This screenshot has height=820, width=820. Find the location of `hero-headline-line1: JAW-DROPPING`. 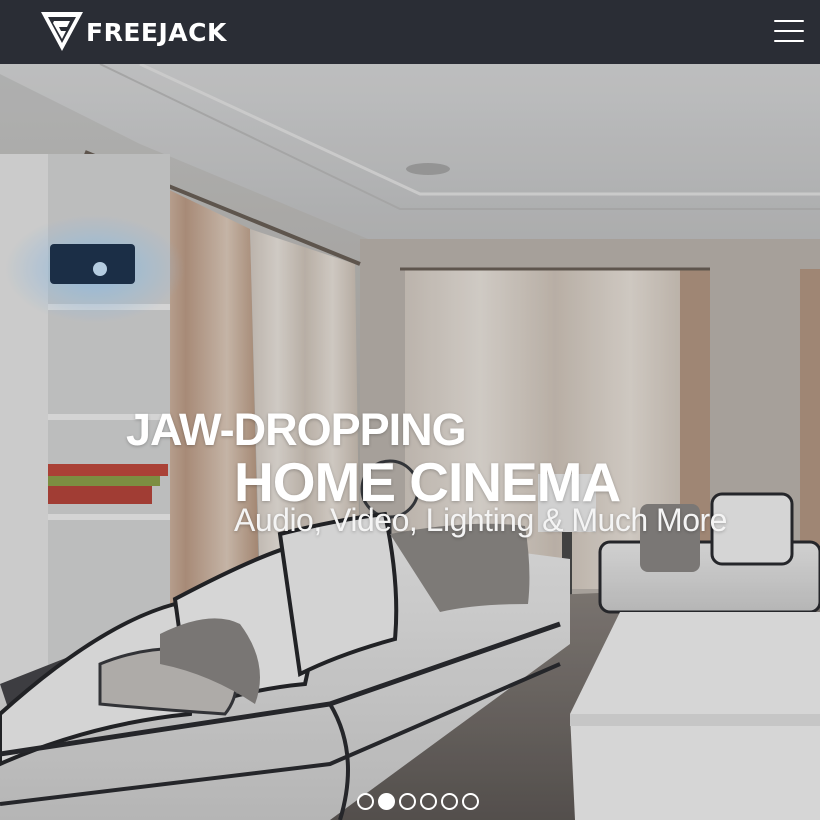

hero-headline-line1: JAW-DROPPING is located at coordinates (296, 429).